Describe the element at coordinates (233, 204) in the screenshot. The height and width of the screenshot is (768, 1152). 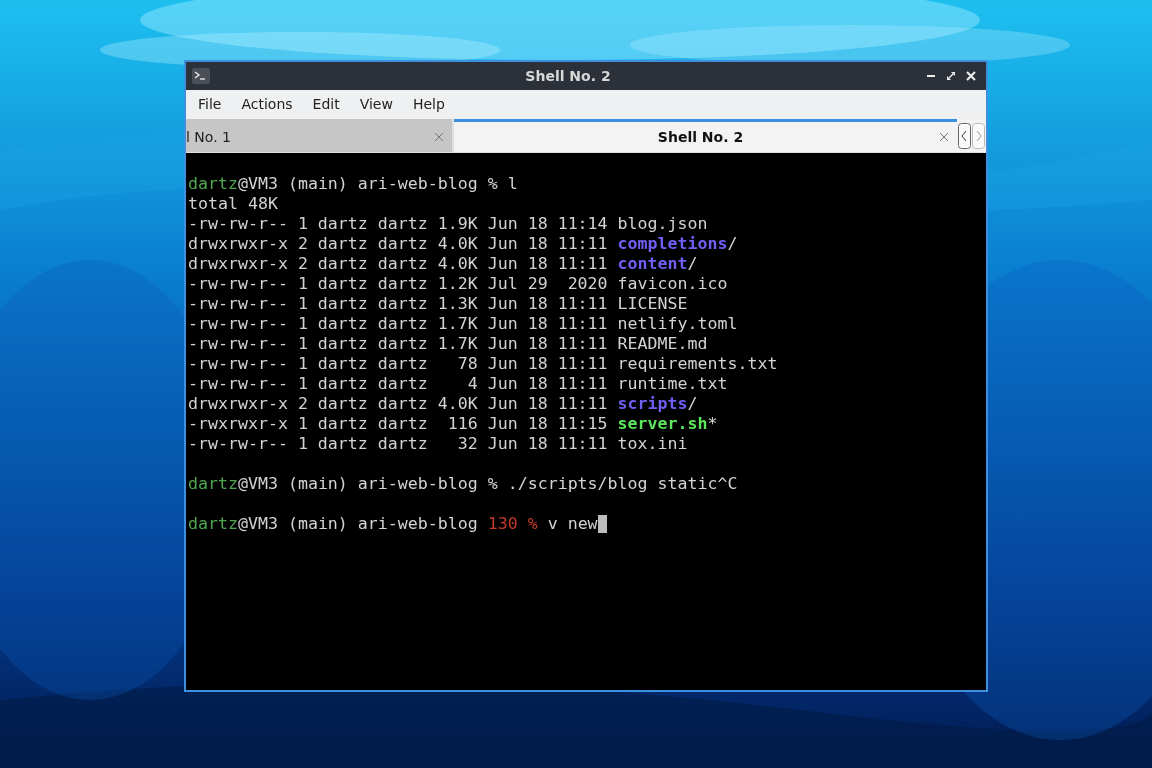
I see `terminal-line: total 48K` at that location.